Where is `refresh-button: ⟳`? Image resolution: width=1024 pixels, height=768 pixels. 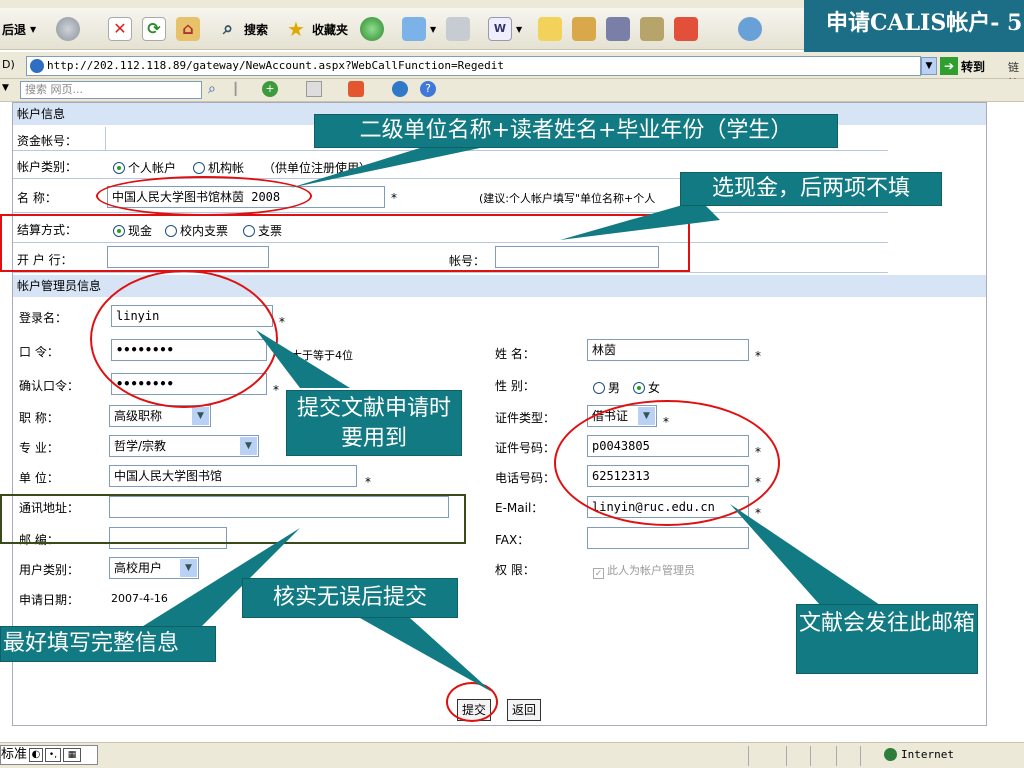
refresh-button: ⟳ is located at coordinates (154, 29).